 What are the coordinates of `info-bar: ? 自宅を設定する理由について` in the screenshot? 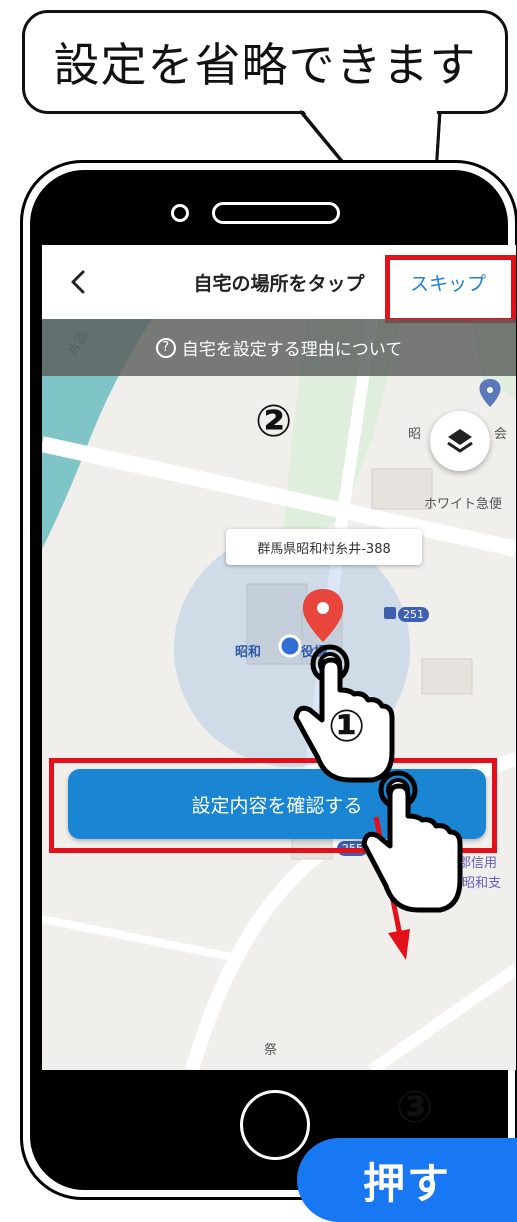 It's located at (279, 347).